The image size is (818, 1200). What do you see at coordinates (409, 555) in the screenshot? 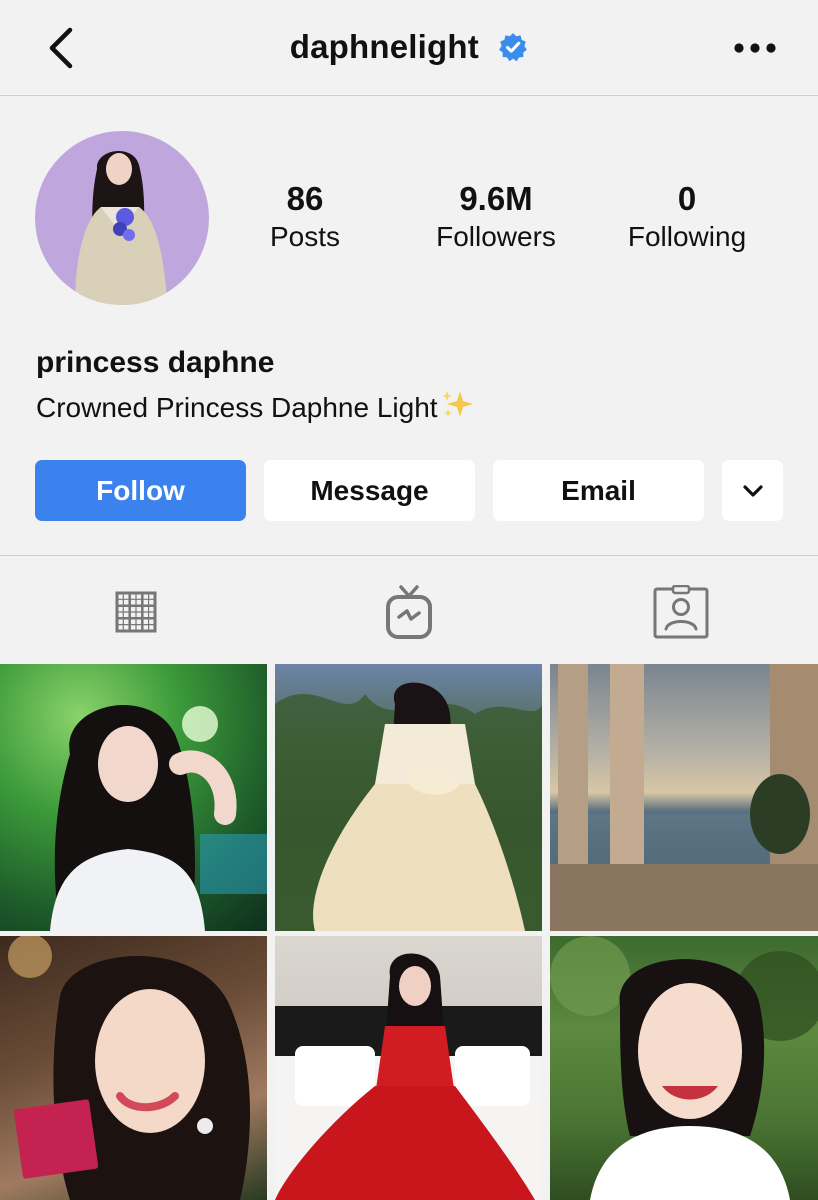
I see `section-divider` at bounding box center [409, 555].